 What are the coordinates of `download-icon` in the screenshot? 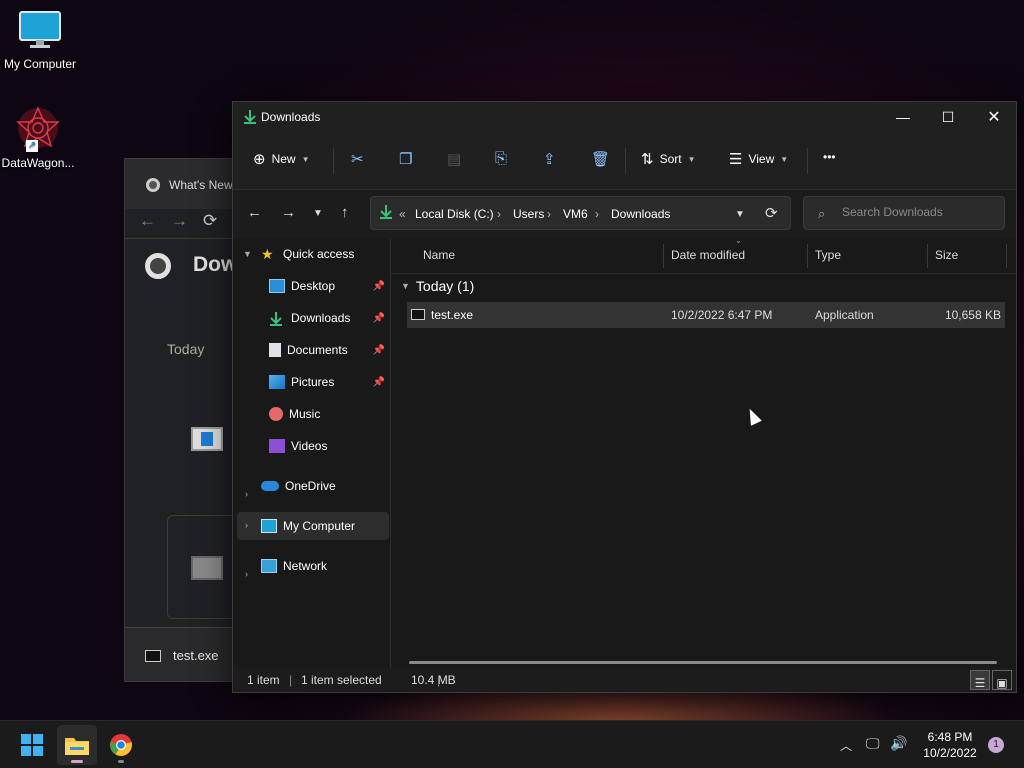 It's located at (277, 318).